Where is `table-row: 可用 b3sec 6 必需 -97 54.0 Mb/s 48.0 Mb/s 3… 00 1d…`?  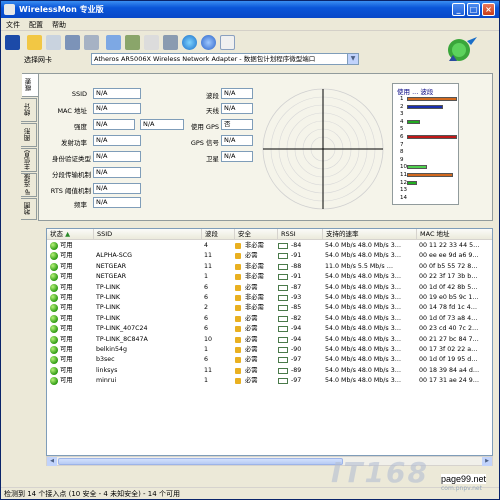
table-row: 可用 b3sec 6 必需 -97 54.0 Mb/s 48.0 Mb/s 3… 00 1d… is located at coordinates (269, 360).